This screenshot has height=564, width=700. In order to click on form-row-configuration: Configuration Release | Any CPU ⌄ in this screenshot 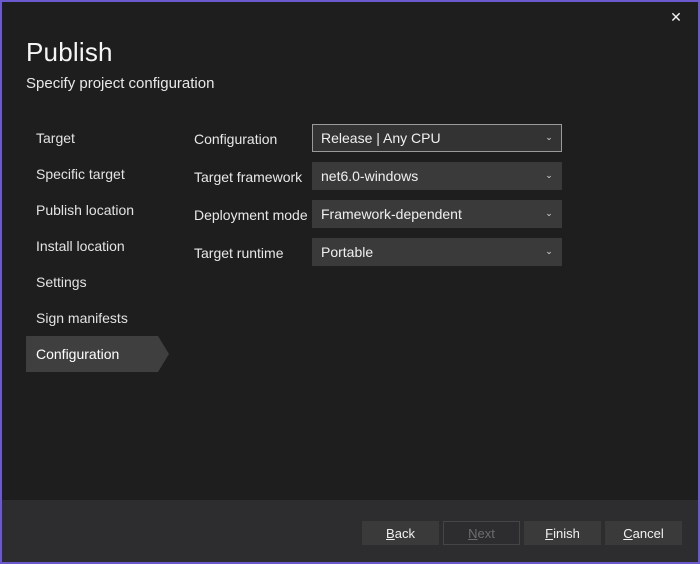, I will do `click(384, 139)`.